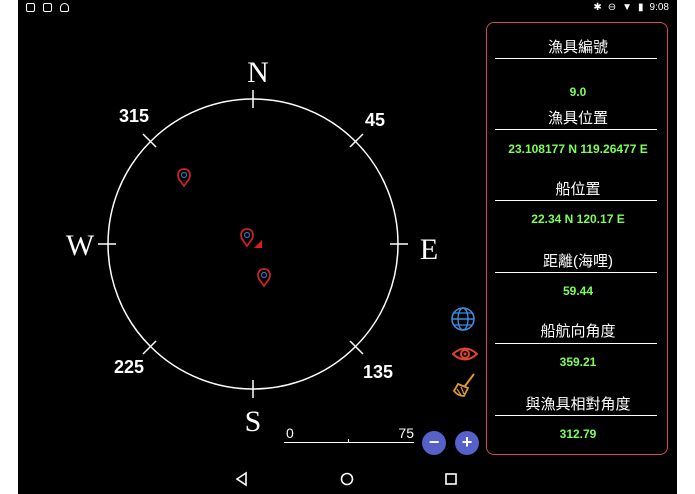 This screenshot has width=695, height=494. Describe the element at coordinates (578, 92) in the screenshot. I see `gear-id-value: 9.0` at that location.